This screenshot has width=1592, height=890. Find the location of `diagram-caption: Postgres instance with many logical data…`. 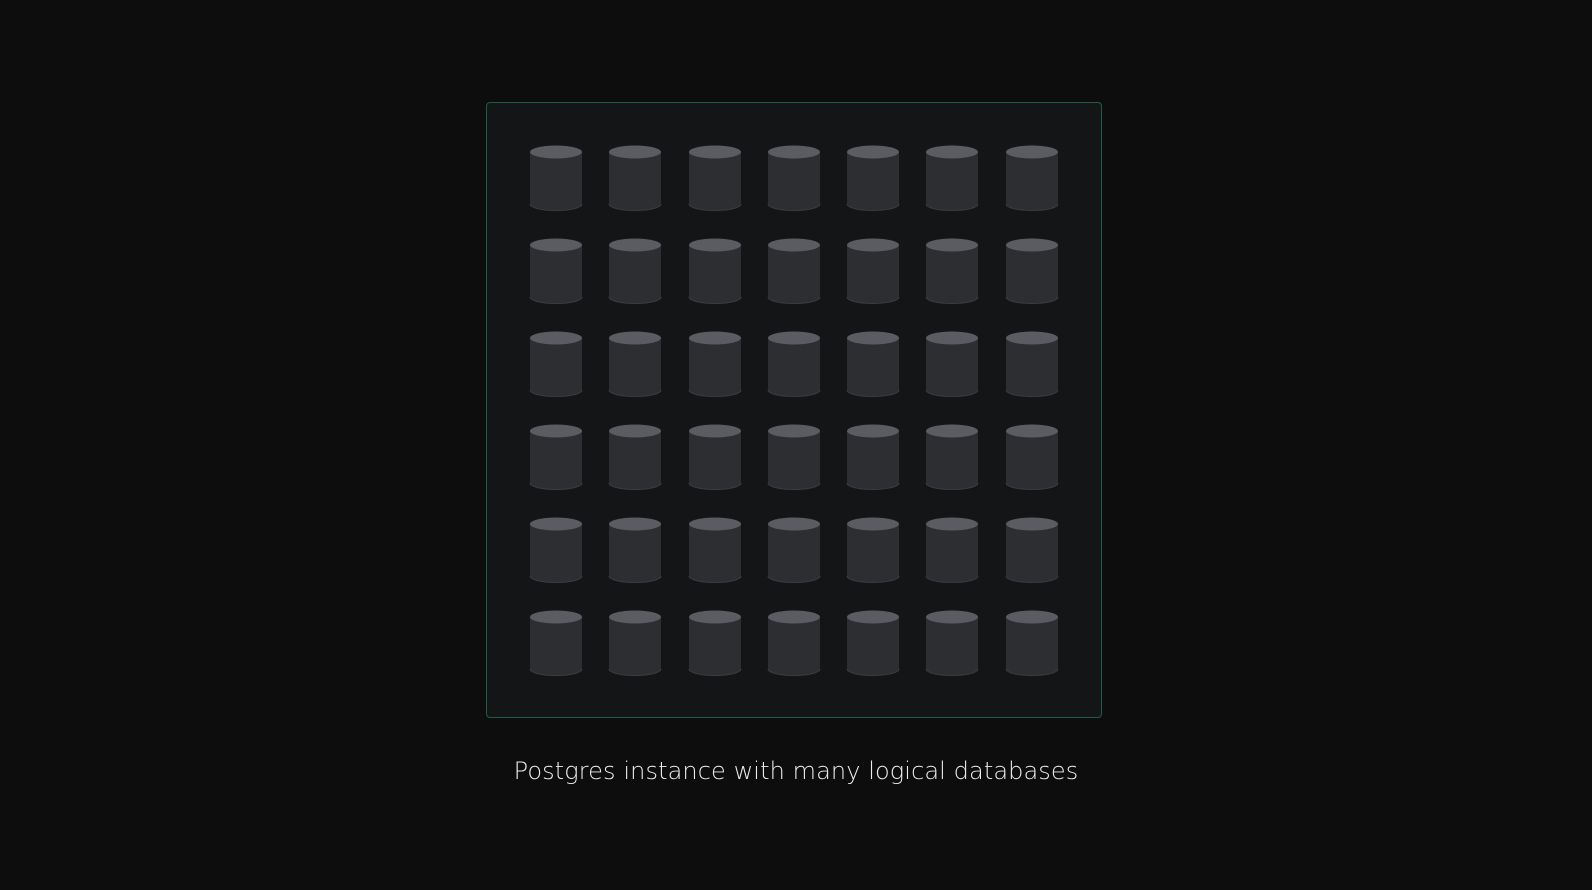

diagram-caption: Postgres instance with many logical data… is located at coordinates (796, 771).